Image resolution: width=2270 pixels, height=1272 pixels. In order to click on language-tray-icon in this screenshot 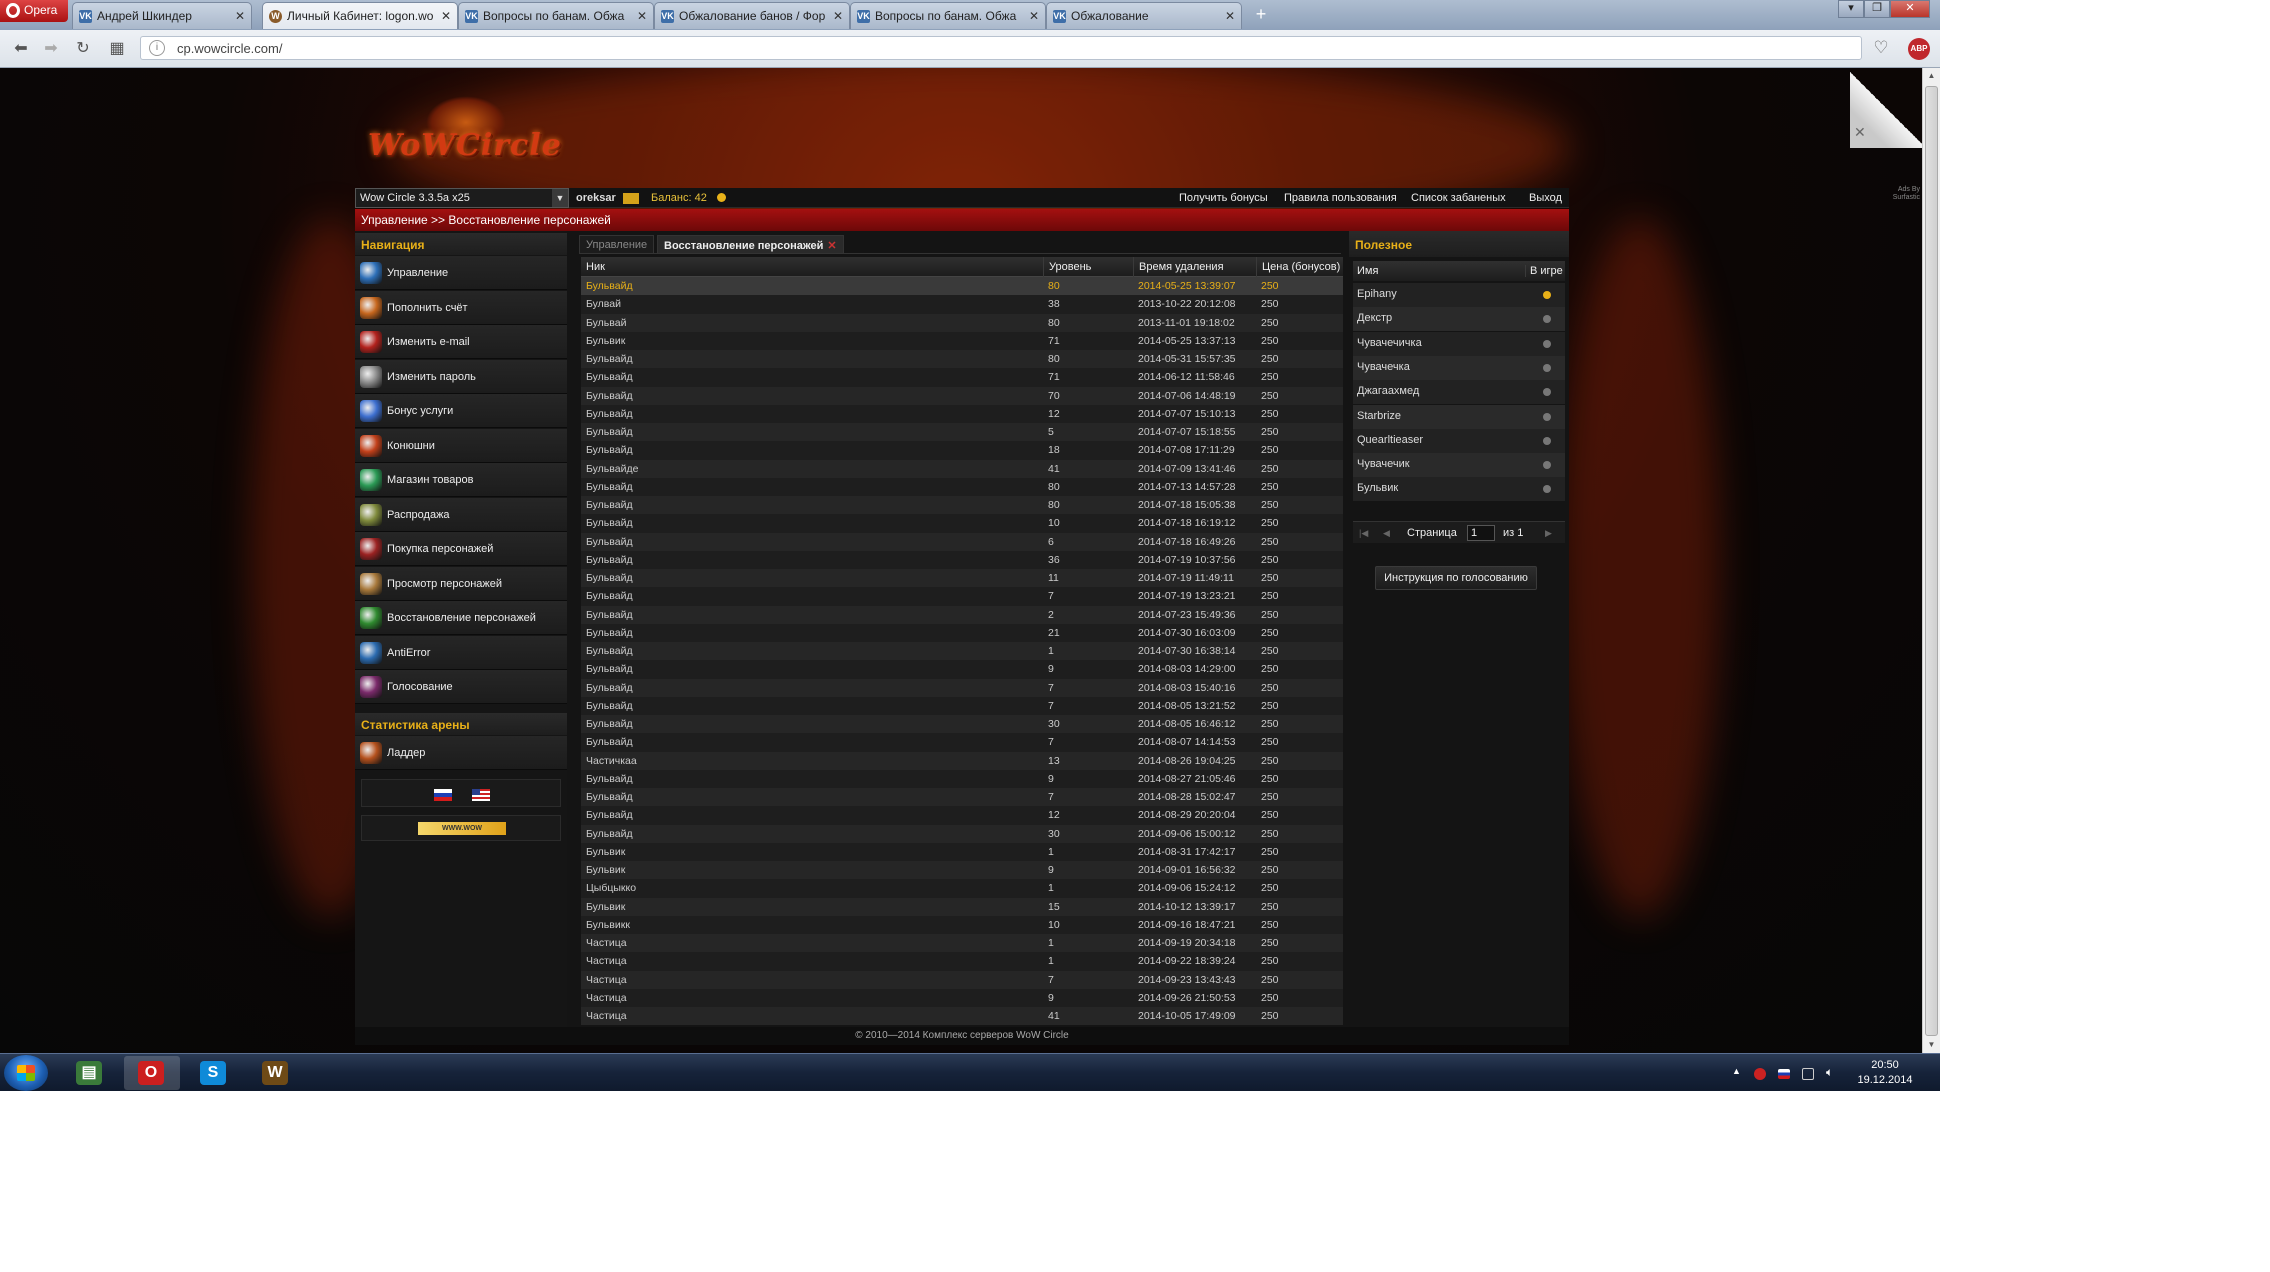, I will do `click(1784, 1074)`.